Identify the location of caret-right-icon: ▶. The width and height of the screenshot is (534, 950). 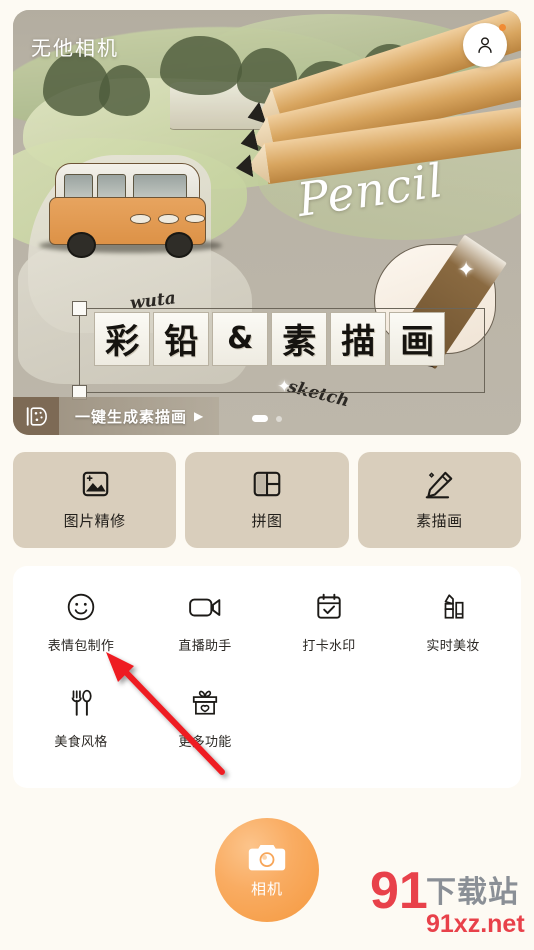
(199, 416).